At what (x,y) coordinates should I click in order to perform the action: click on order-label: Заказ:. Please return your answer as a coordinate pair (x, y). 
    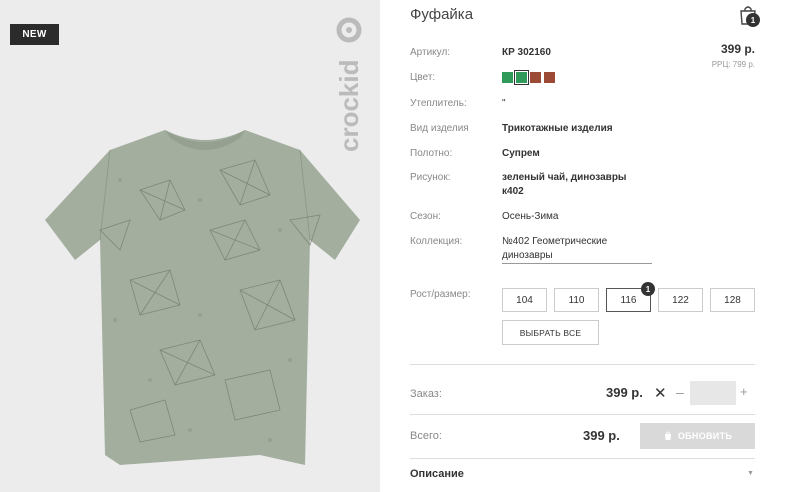
    Looking at the image, I should click on (426, 394).